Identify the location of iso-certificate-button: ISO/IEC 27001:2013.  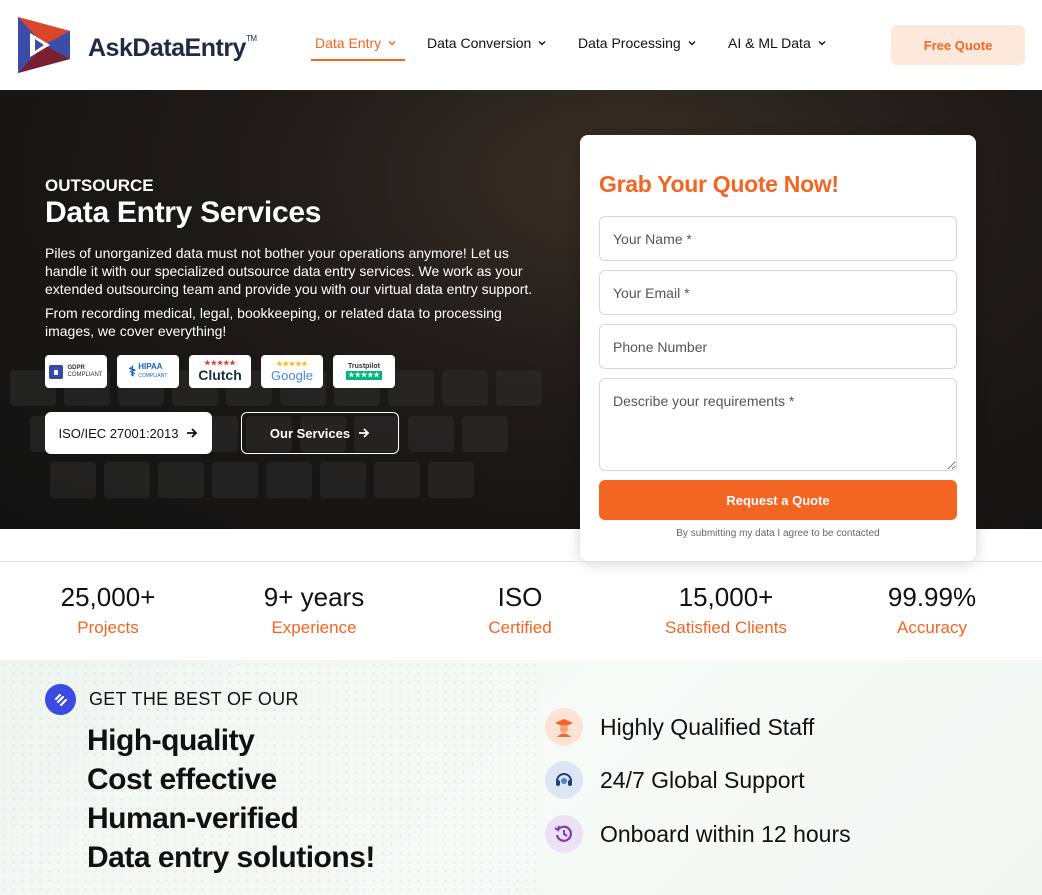
(128, 433).